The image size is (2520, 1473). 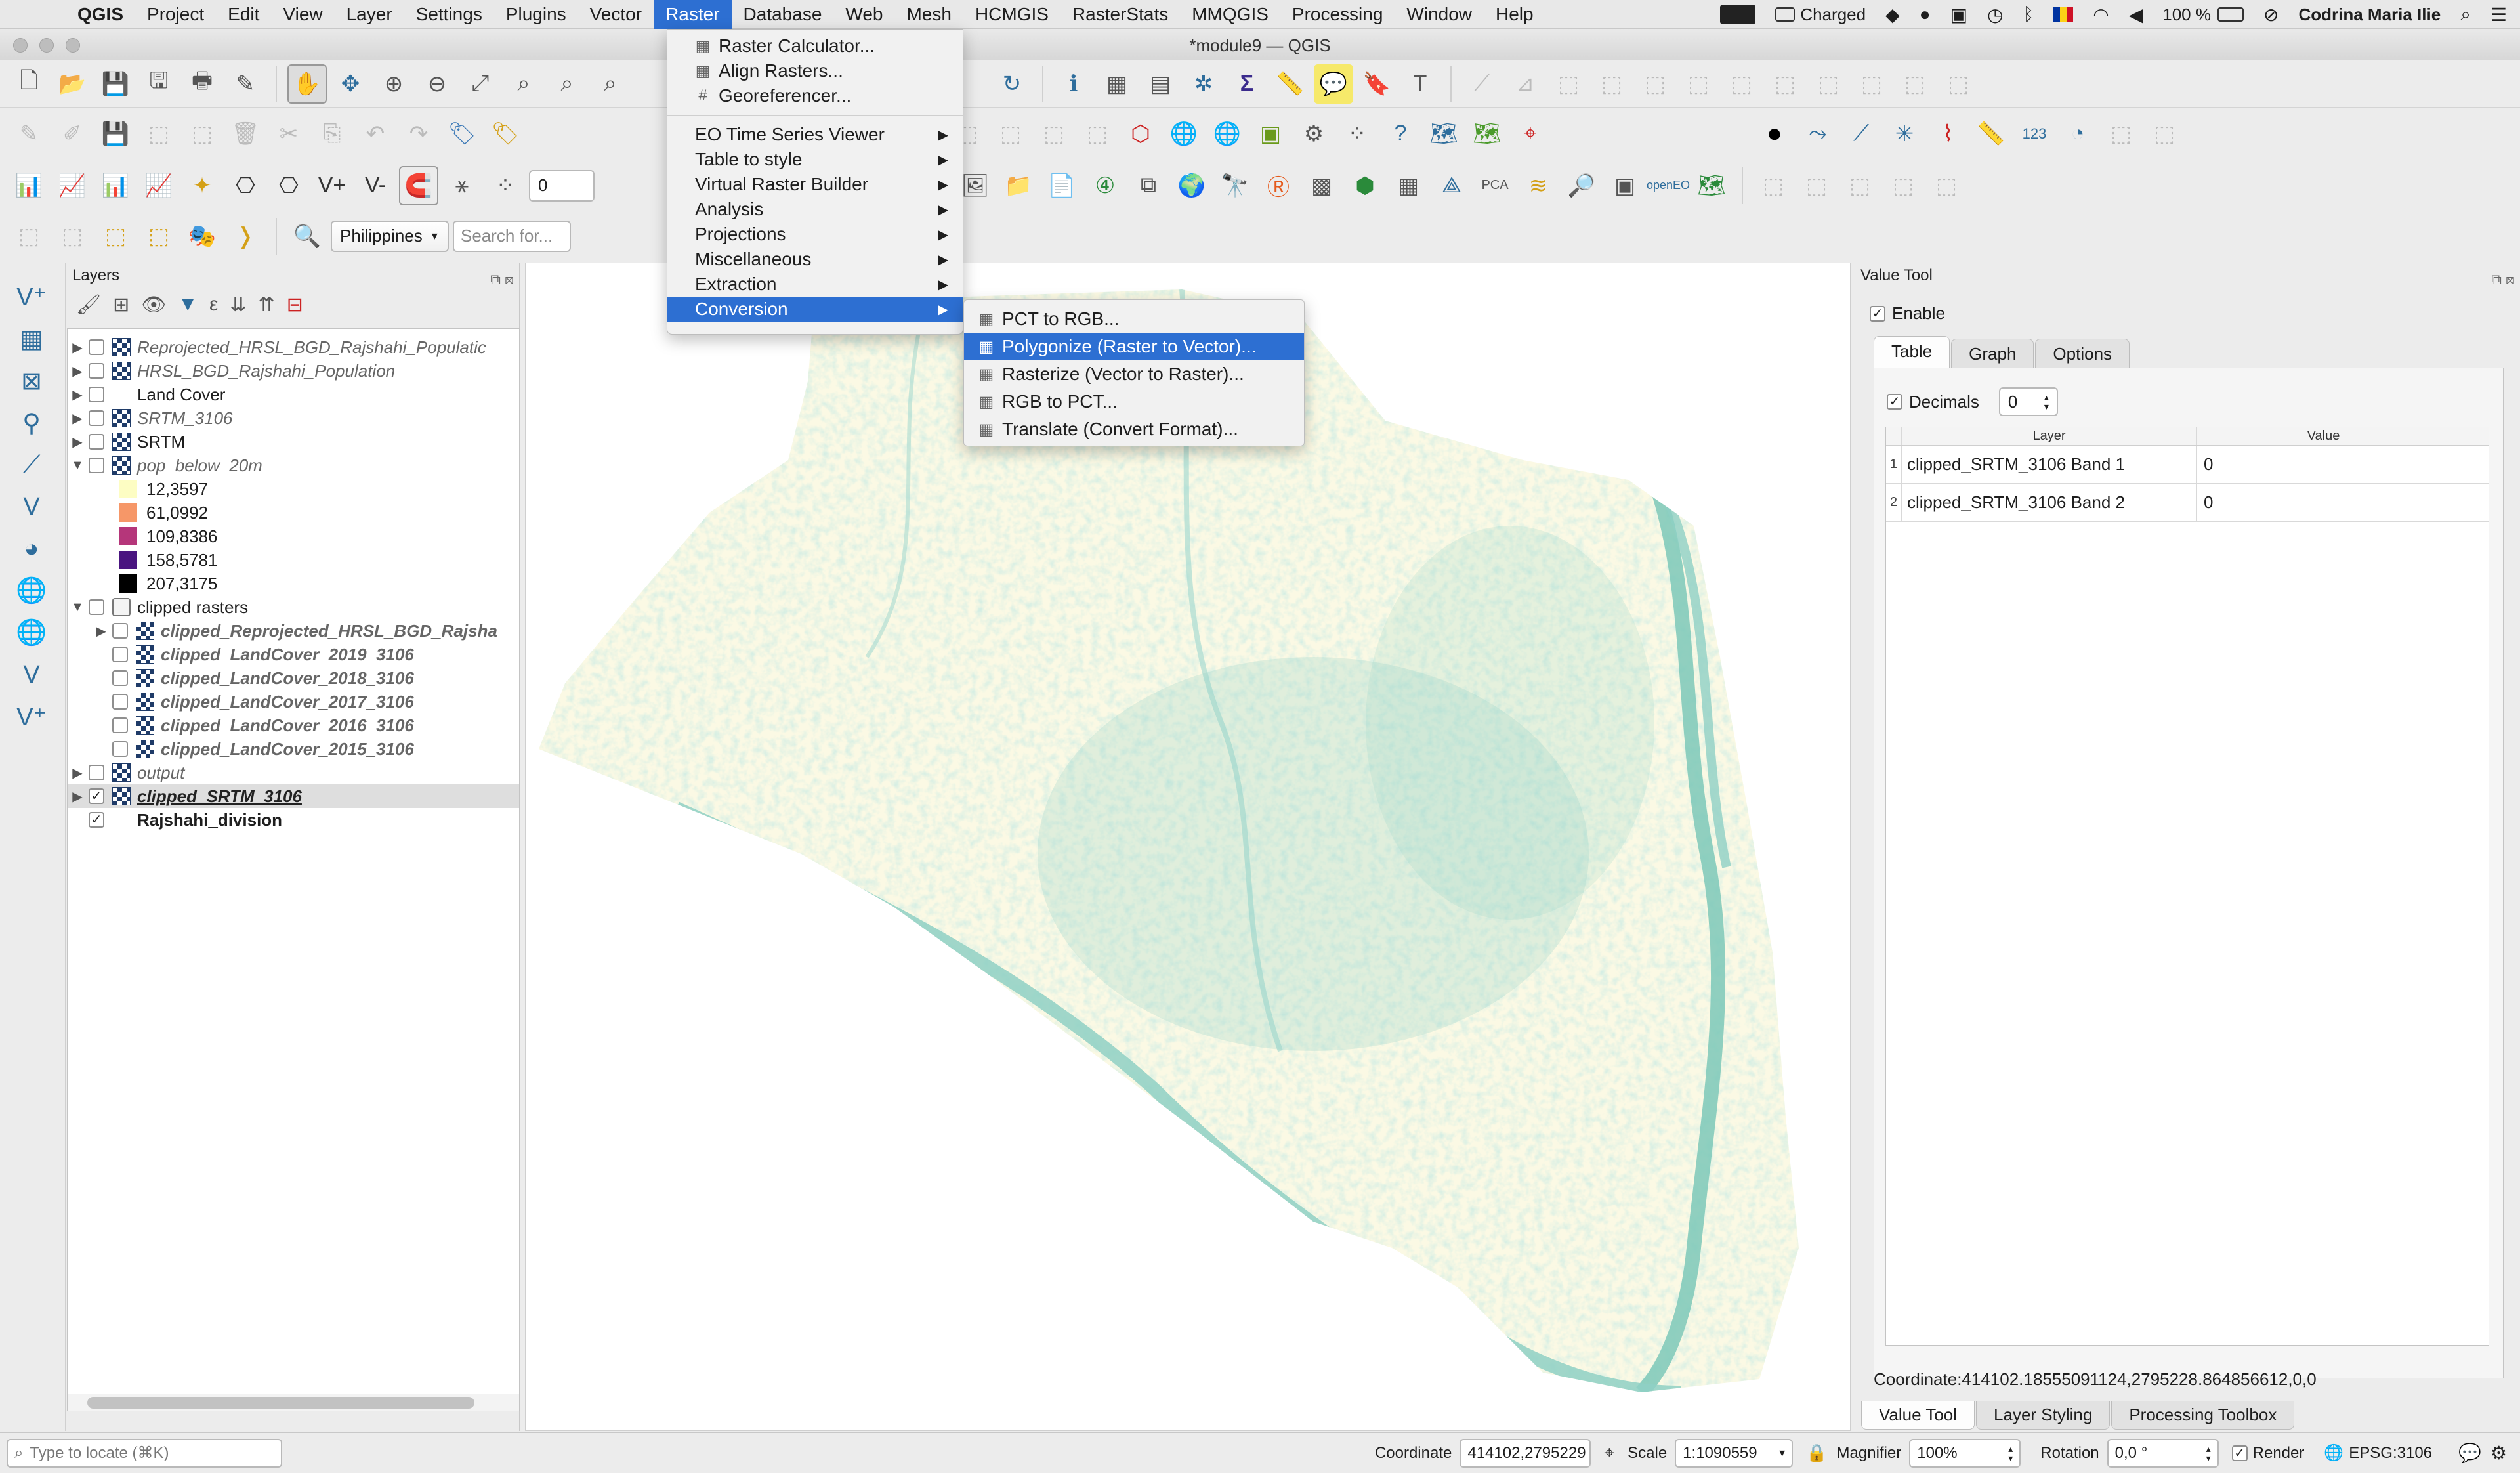 What do you see at coordinates (1903, 185) in the screenshot?
I see `select-tool-4-icon: ⬚` at bounding box center [1903, 185].